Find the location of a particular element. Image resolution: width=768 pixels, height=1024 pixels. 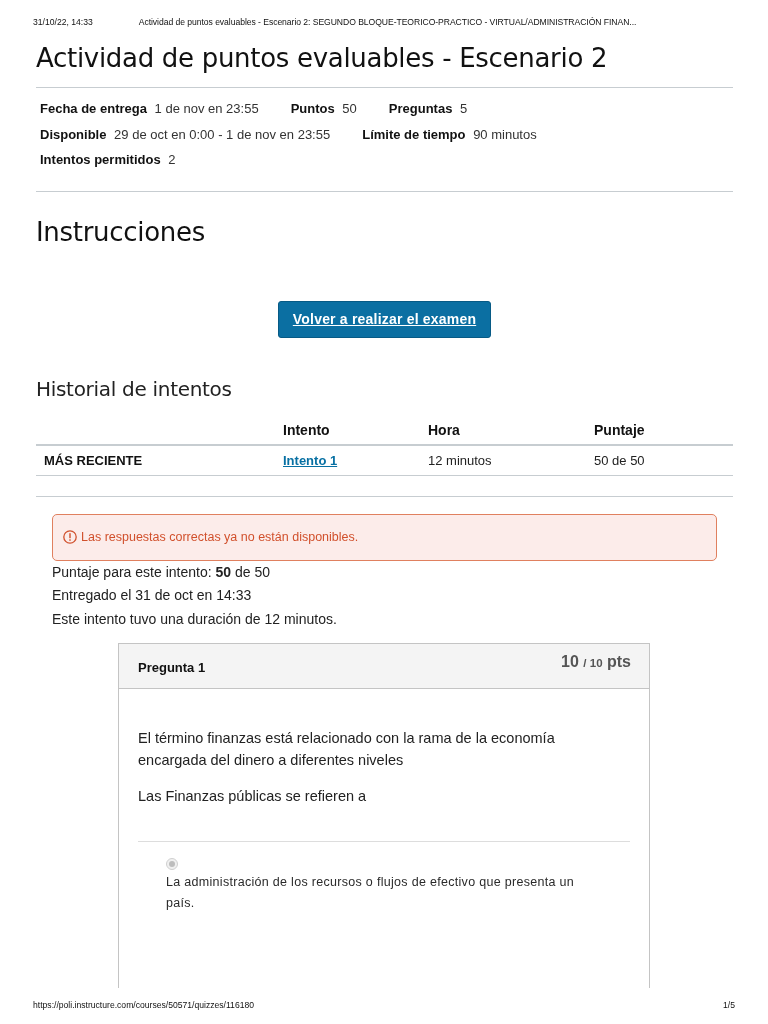

table-cell-text: 12 minutos is located at coordinates (460, 460).